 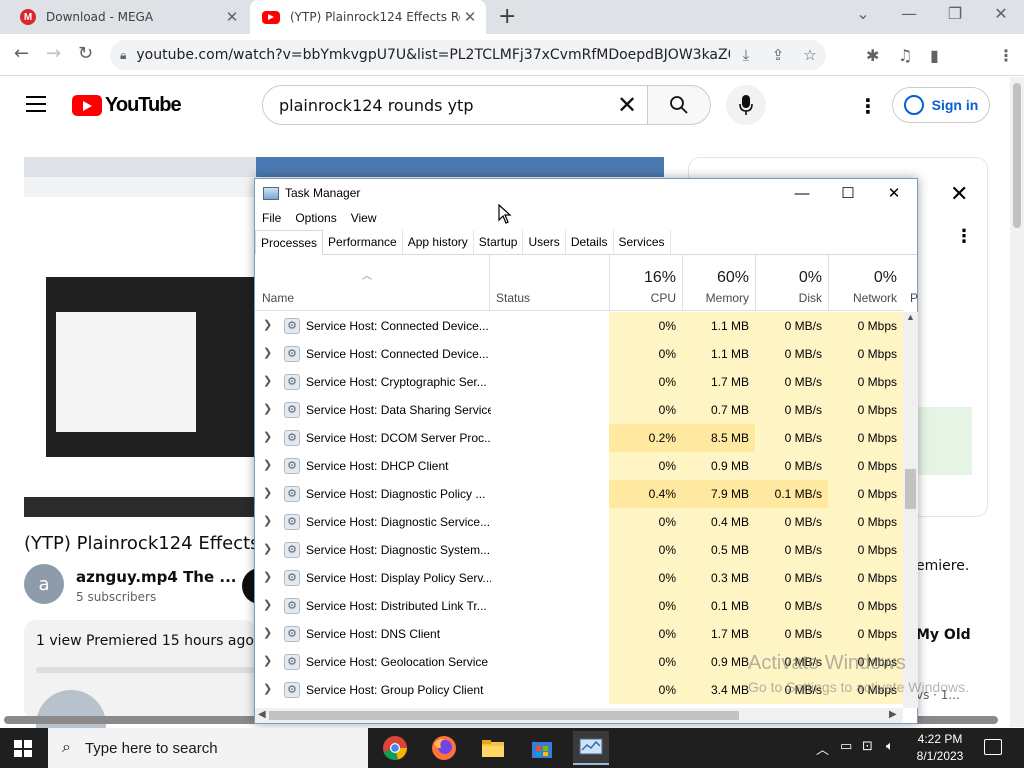 What do you see at coordinates (455, 105) in the screenshot?
I see `search-input: plainrock124 rounds ytp ✕` at bounding box center [455, 105].